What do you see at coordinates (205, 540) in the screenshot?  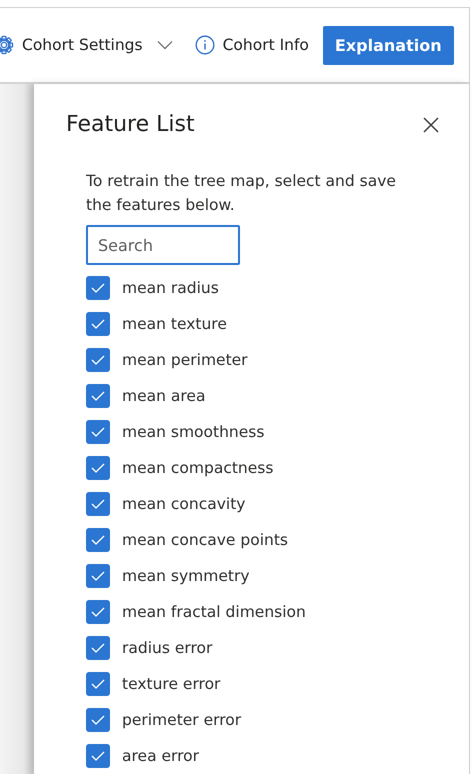 I see `feature-label: mean concave points` at bounding box center [205, 540].